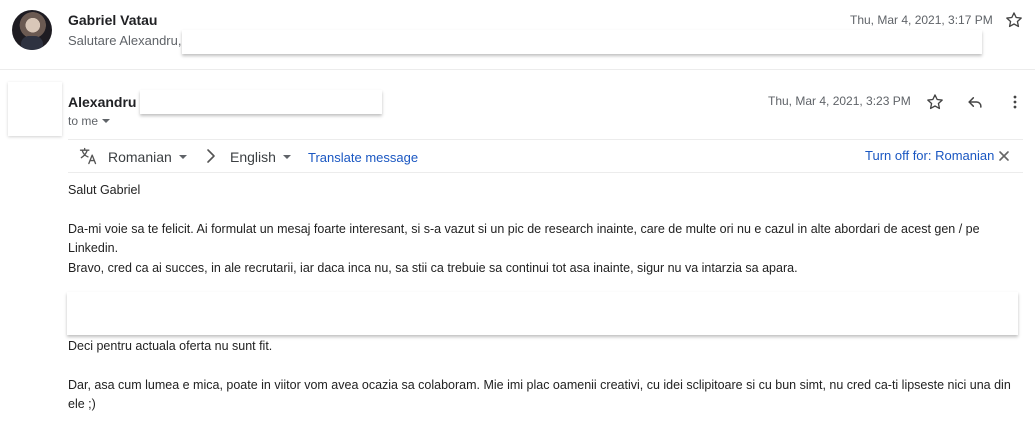 Image resolution: width=1035 pixels, height=422 pixels. I want to click on message-date: Thu, Mar 4, 2021, 3:17 PM, so click(921, 20).